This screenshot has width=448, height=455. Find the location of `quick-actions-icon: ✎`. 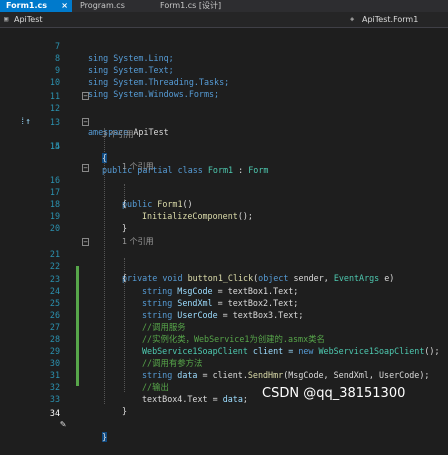

quick-actions-icon: ✎ is located at coordinates (63, 425).